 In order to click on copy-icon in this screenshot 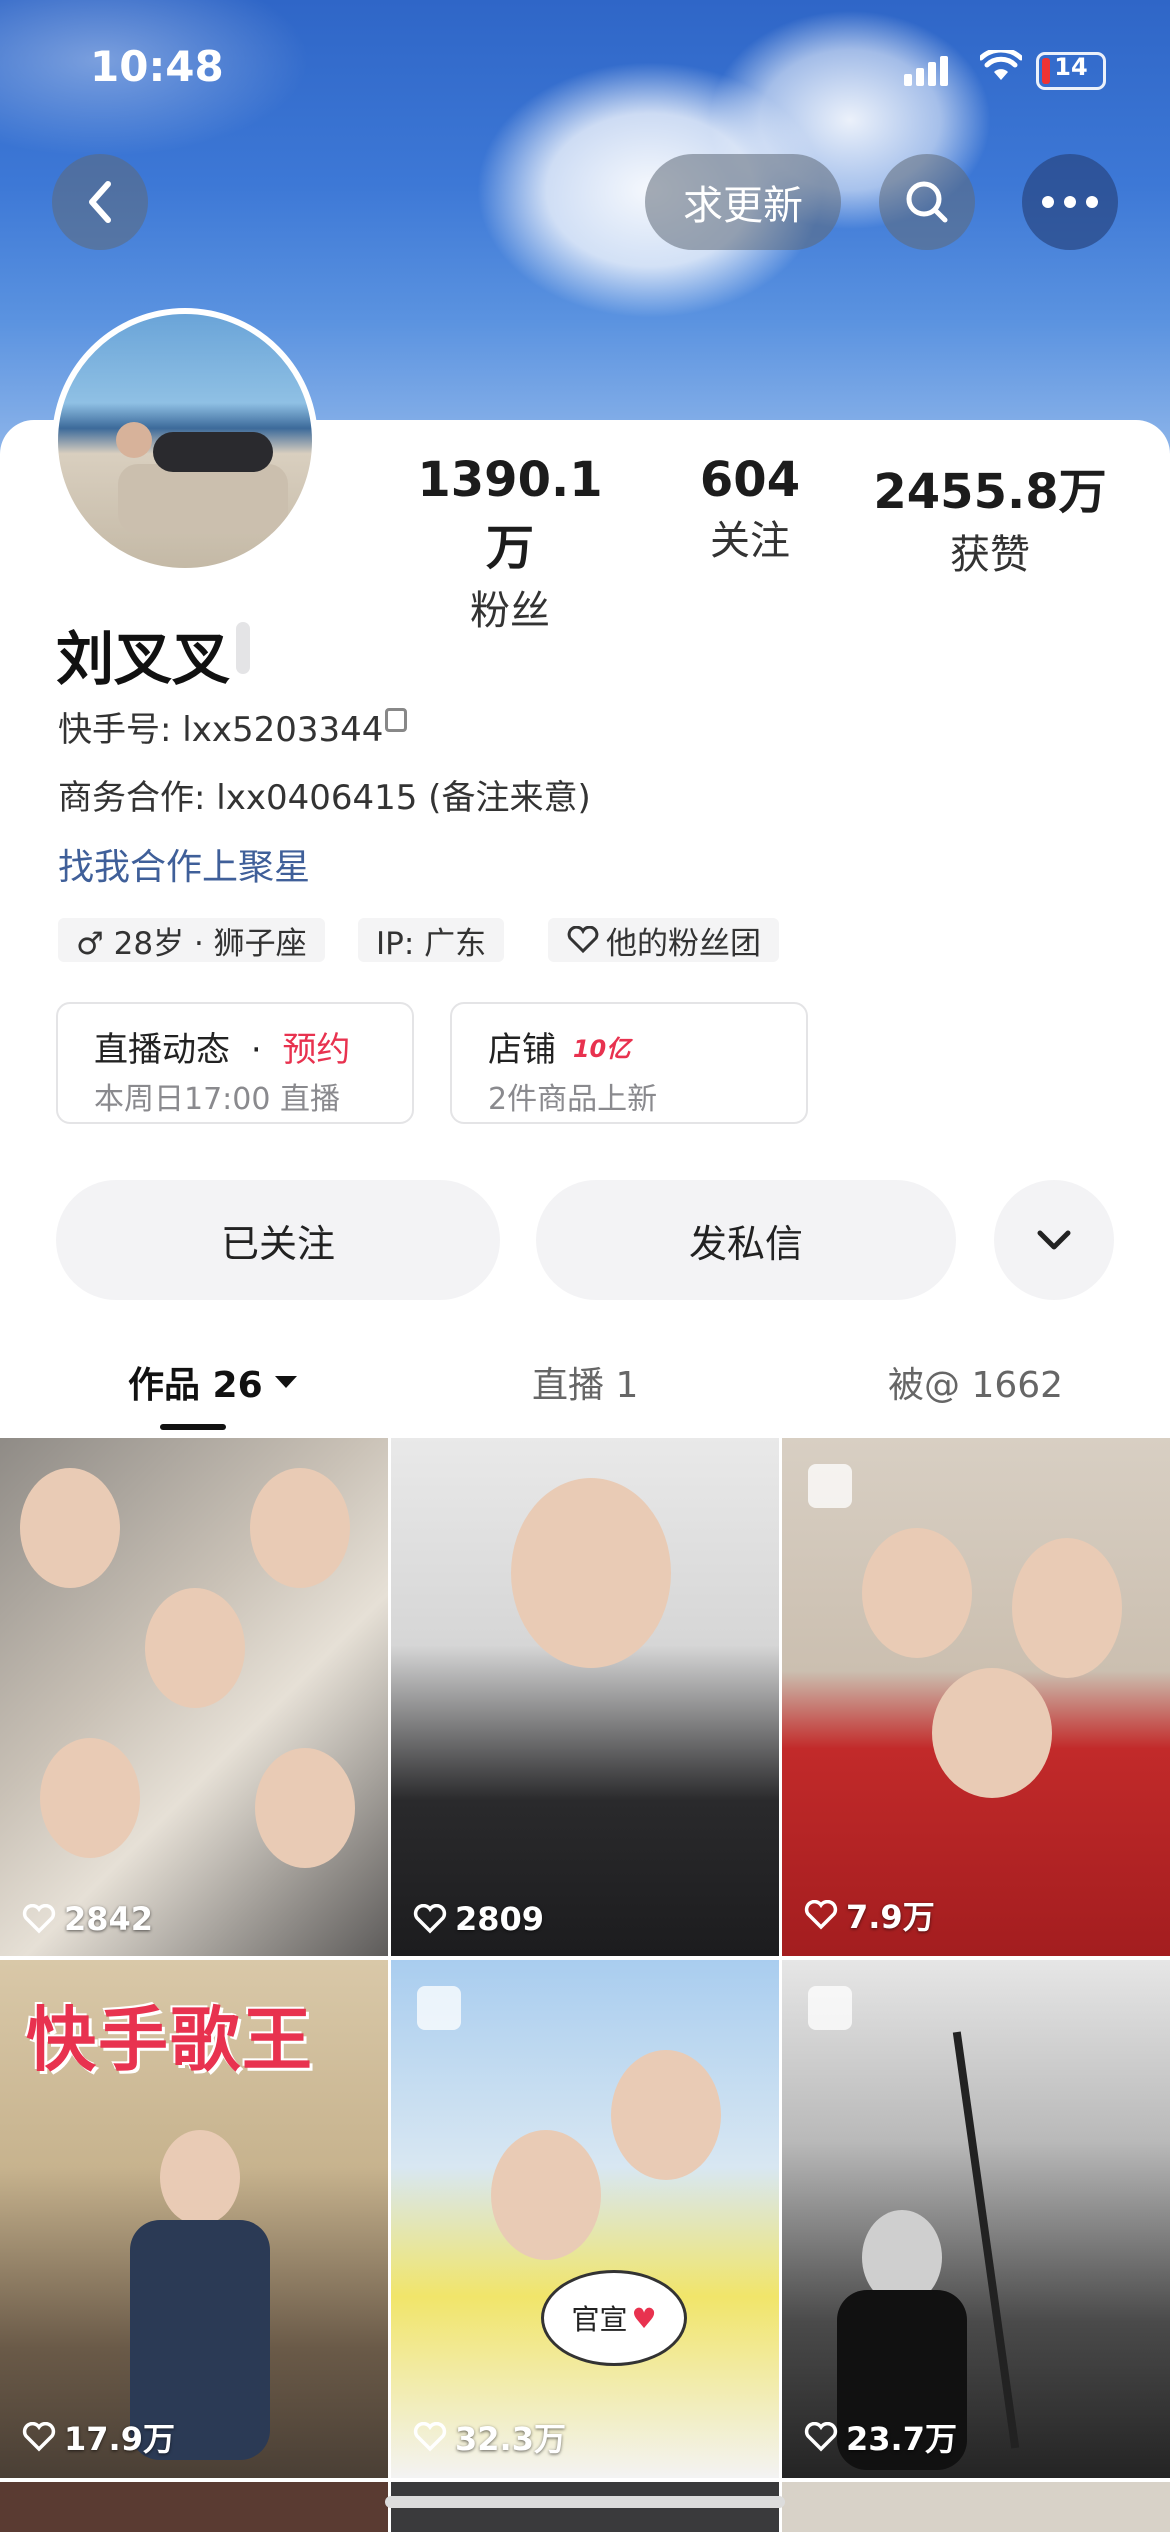, I will do `click(396, 720)`.